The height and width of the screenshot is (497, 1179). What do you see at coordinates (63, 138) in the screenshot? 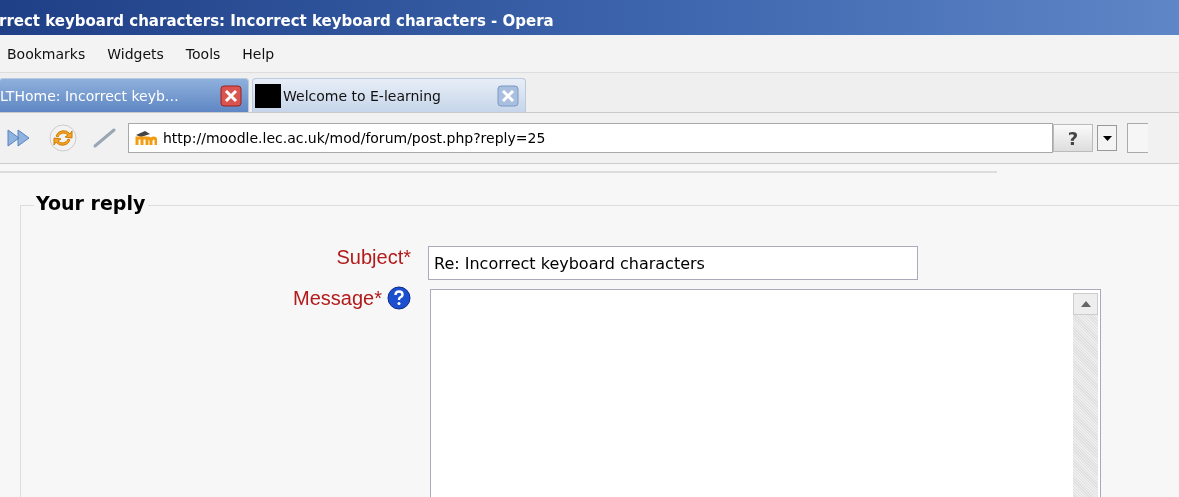
I see `reload-icon` at bounding box center [63, 138].